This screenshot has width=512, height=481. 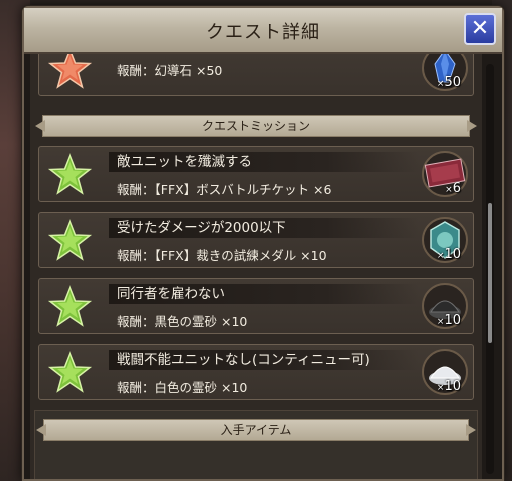 I want to click on mission-title: 敵ユニットを殲滅する, so click(x=264, y=162).